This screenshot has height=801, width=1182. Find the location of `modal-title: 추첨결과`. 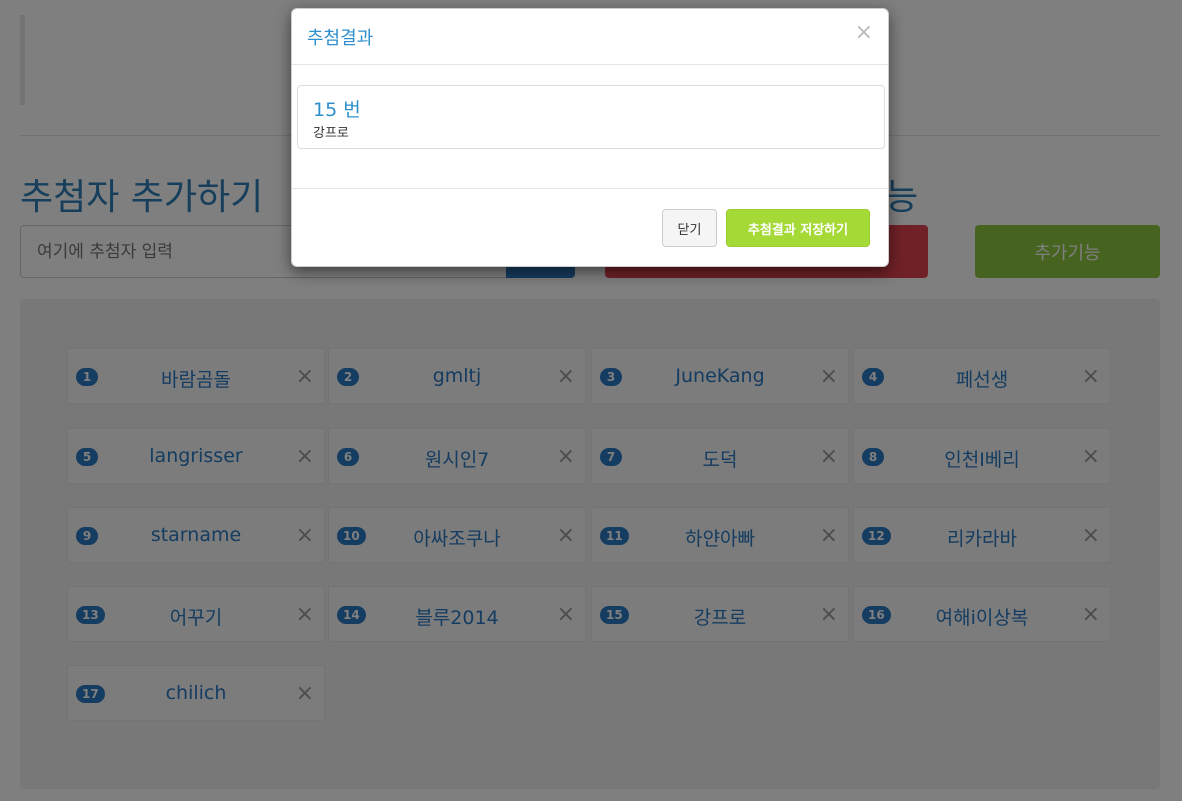

modal-title: 추첨결과 is located at coordinates (340, 38).